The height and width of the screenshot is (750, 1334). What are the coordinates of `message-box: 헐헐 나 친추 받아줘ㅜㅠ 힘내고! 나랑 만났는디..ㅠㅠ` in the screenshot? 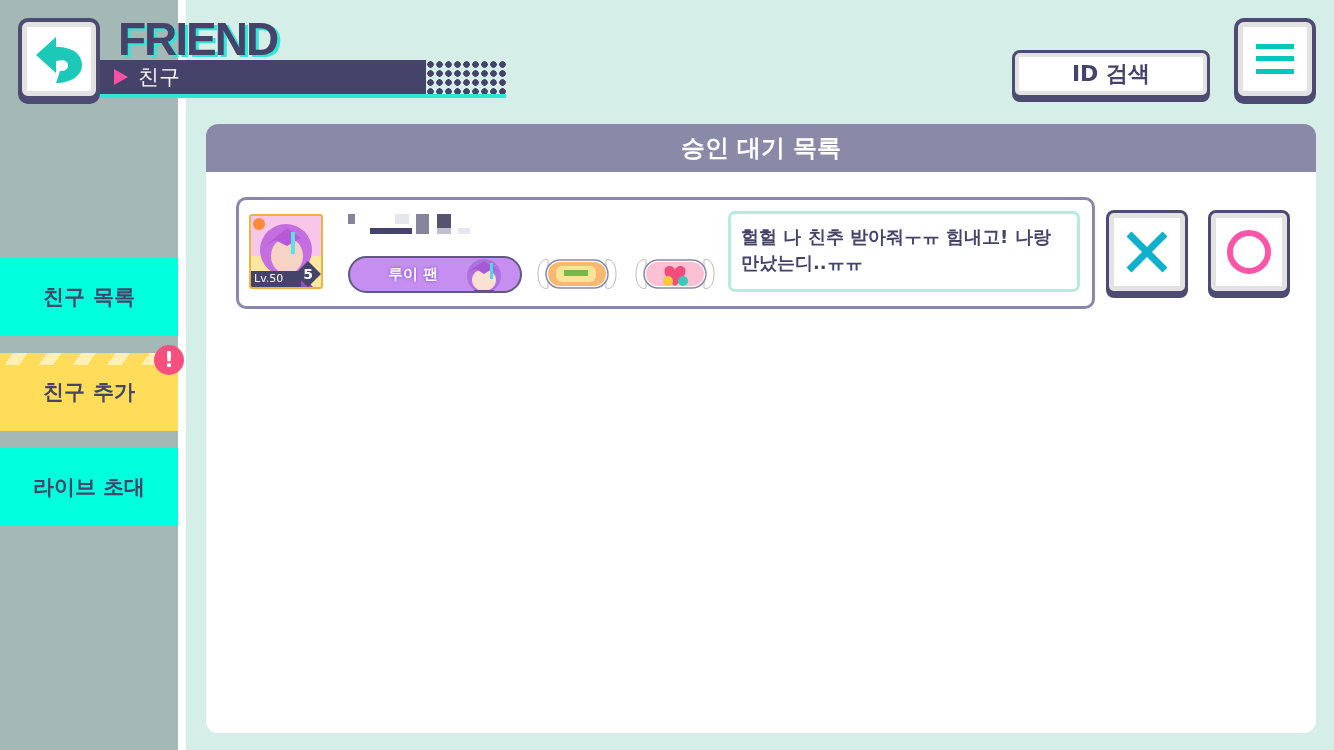 It's located at (904, 251).